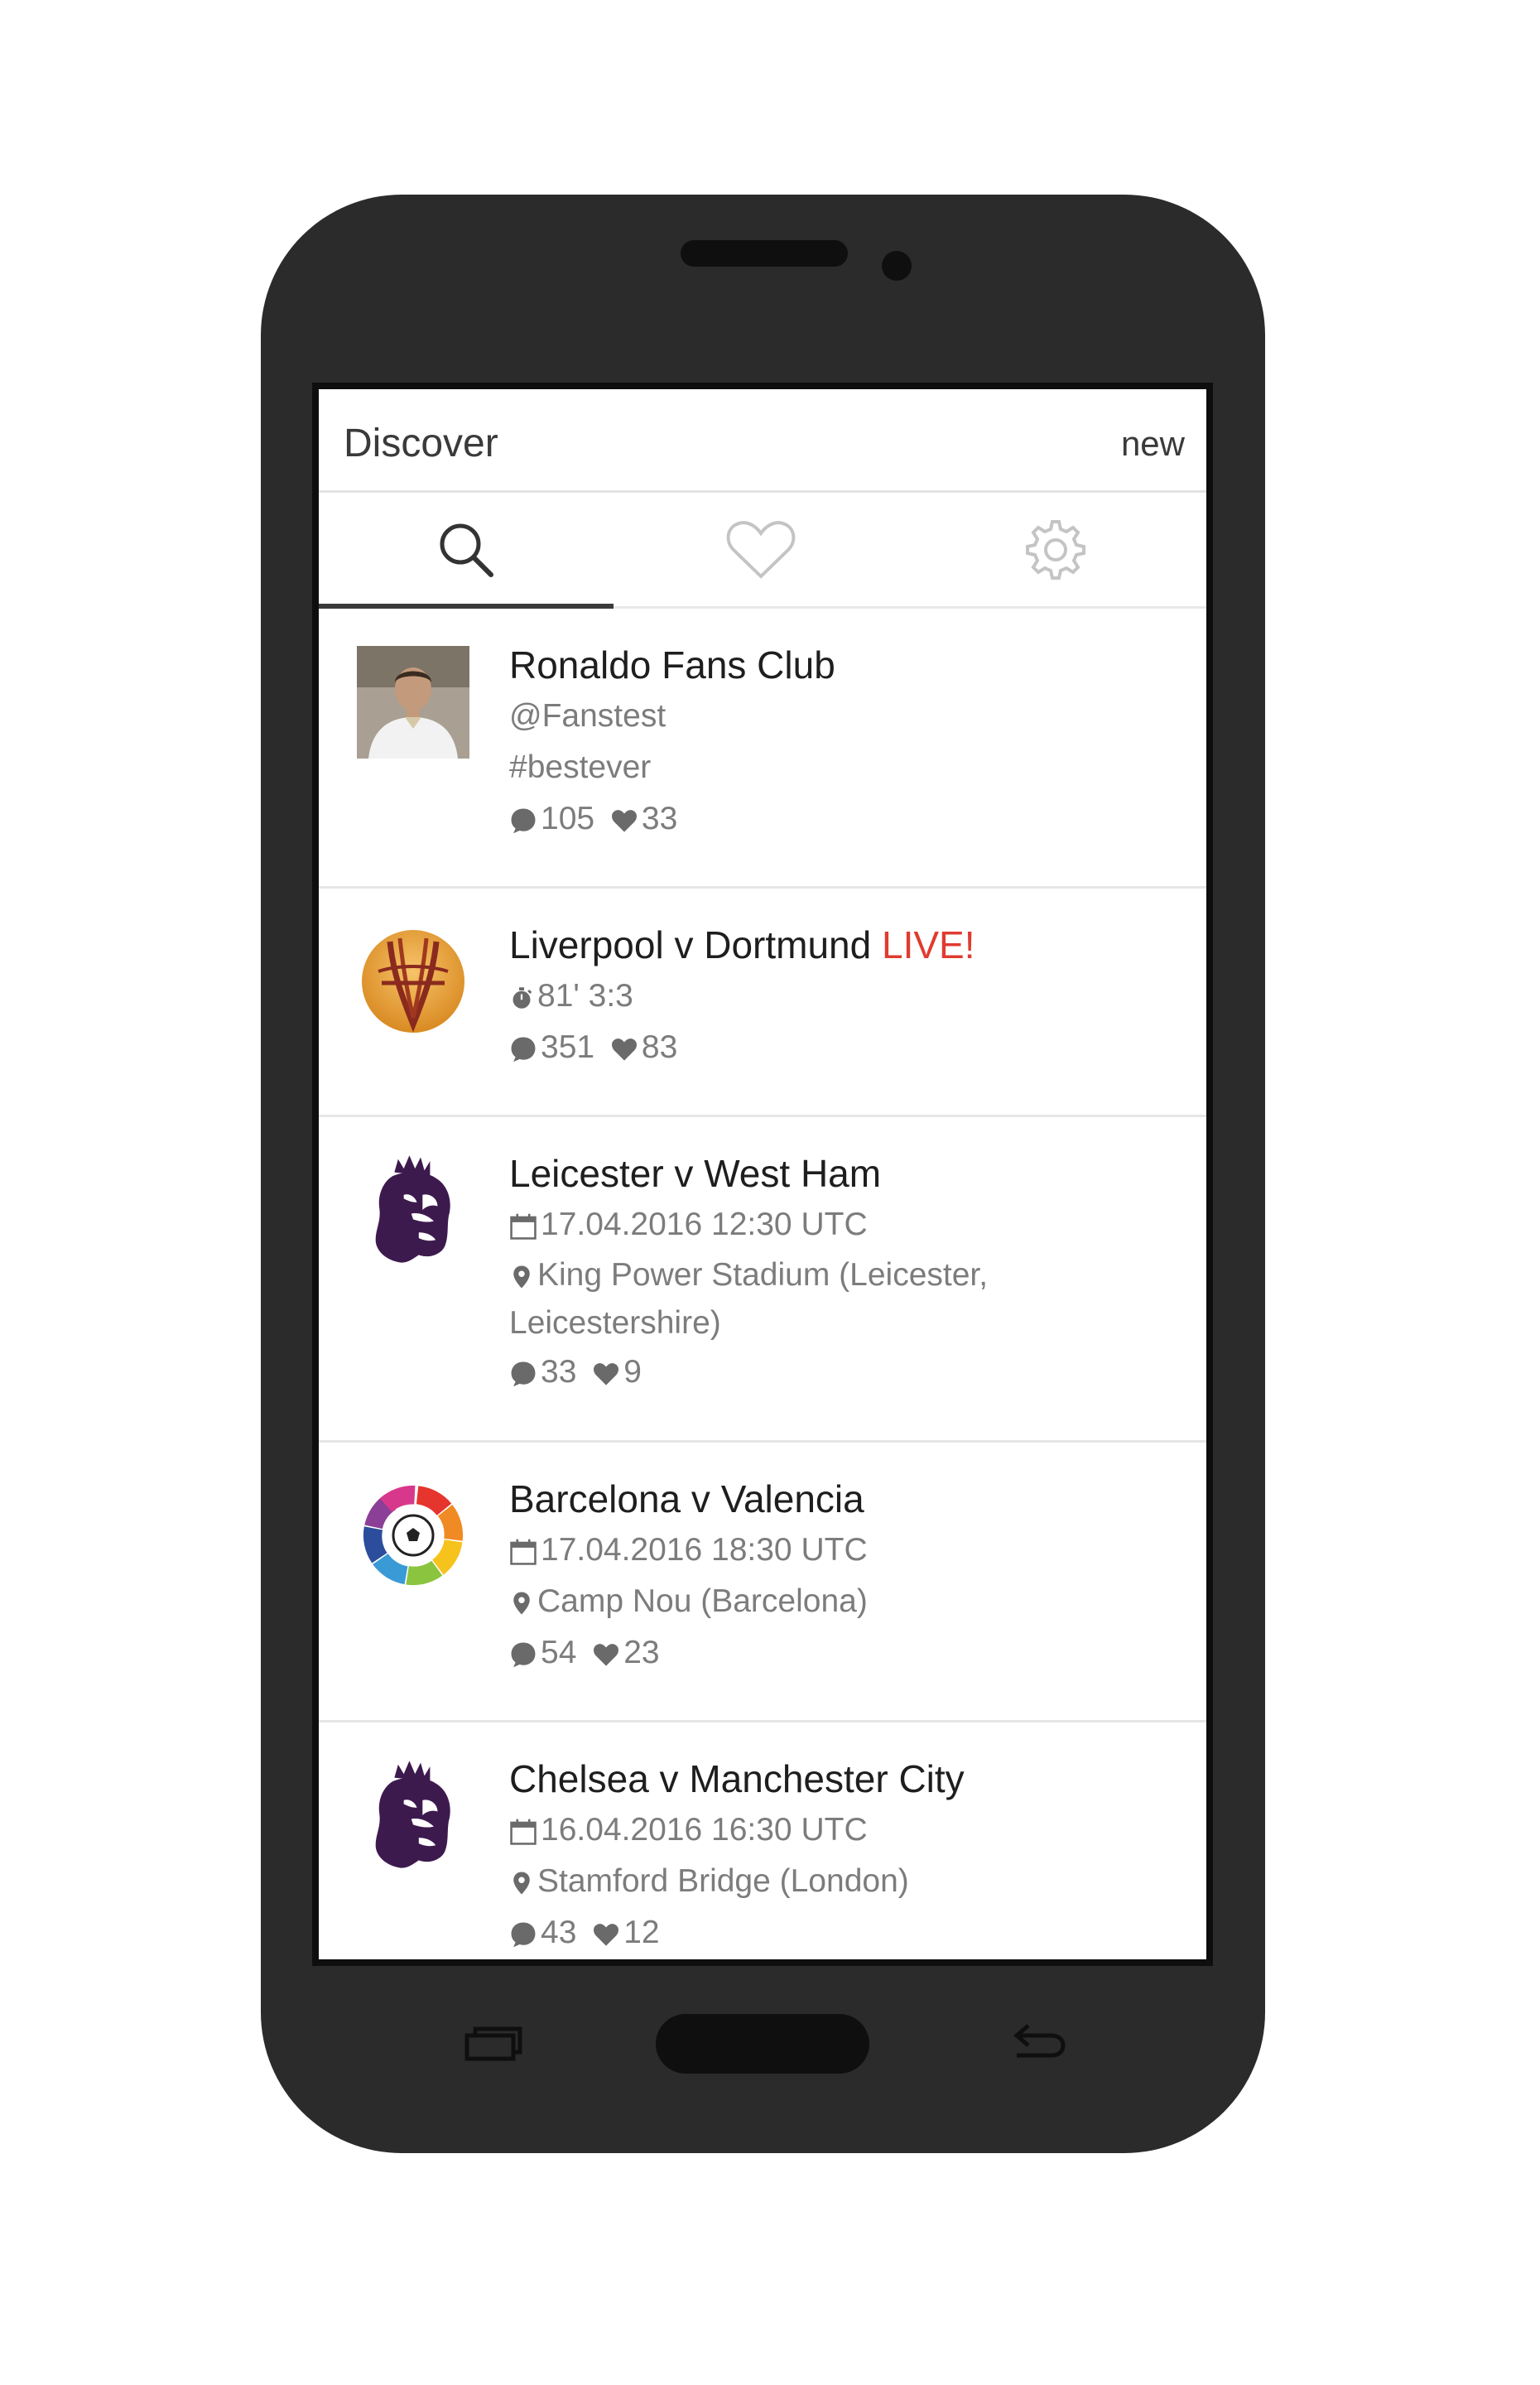 The height and width of the screenshot is (2385, 1540). I want to click on item-title: Chelsea v Manchester City, so click(737, 1778).